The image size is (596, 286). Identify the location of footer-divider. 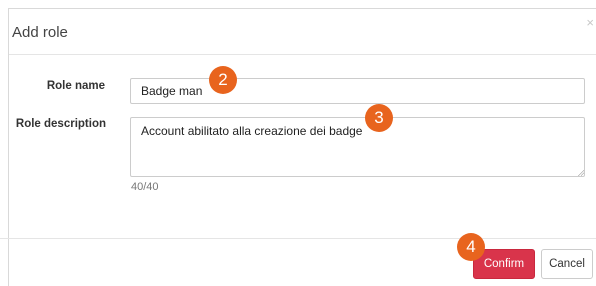
(298, 238).